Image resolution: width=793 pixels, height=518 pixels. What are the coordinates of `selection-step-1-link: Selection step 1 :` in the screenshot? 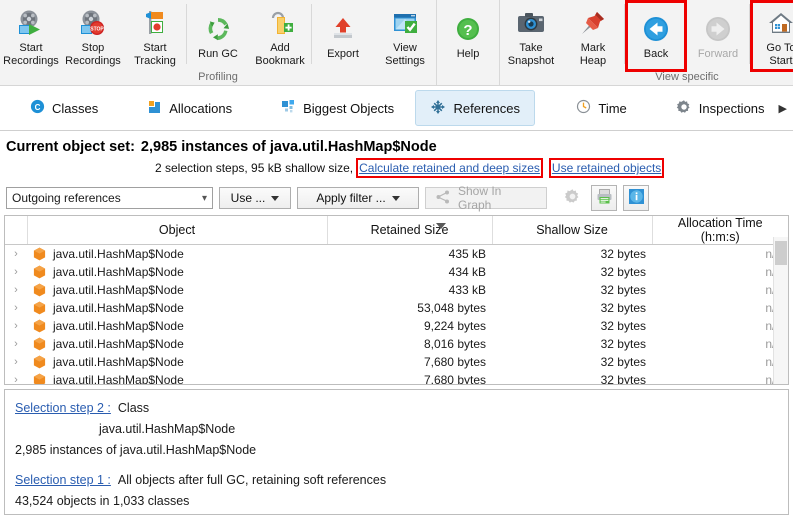 It's located at (63, 480).